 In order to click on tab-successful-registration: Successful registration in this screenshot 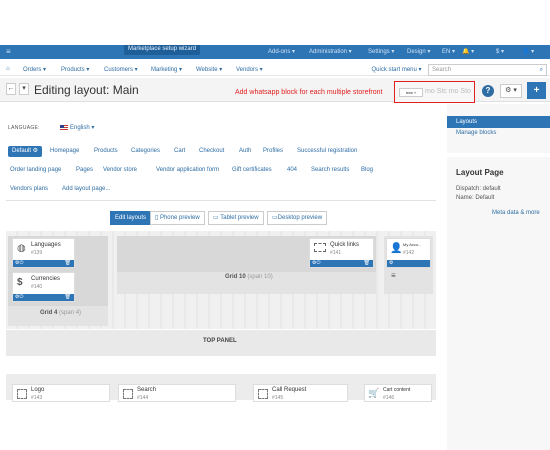, I will do `click(327, 151)`.